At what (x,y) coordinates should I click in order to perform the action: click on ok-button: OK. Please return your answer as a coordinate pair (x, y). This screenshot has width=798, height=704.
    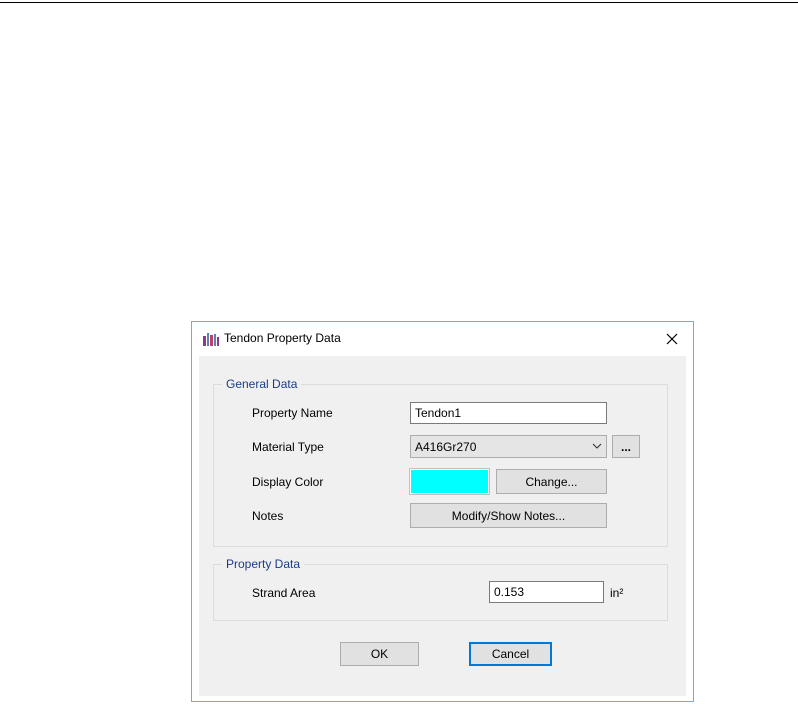
    Looking at the image, I should click on (379, 654).